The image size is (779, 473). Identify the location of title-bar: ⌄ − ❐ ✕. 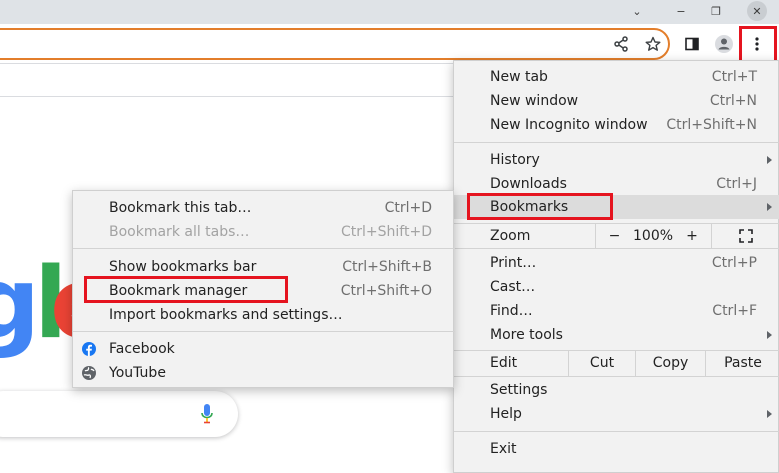
(389, 12).